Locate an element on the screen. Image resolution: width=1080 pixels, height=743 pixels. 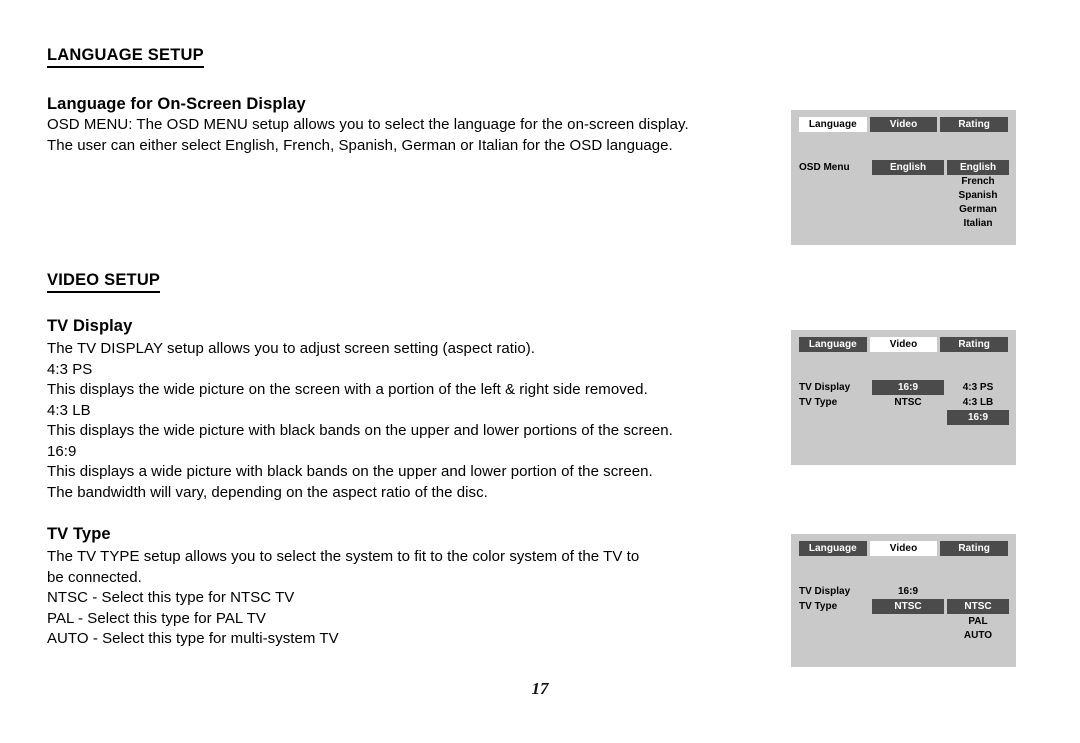
tv-type-subheading-block: TV Type is located at coordinates (79, 534).